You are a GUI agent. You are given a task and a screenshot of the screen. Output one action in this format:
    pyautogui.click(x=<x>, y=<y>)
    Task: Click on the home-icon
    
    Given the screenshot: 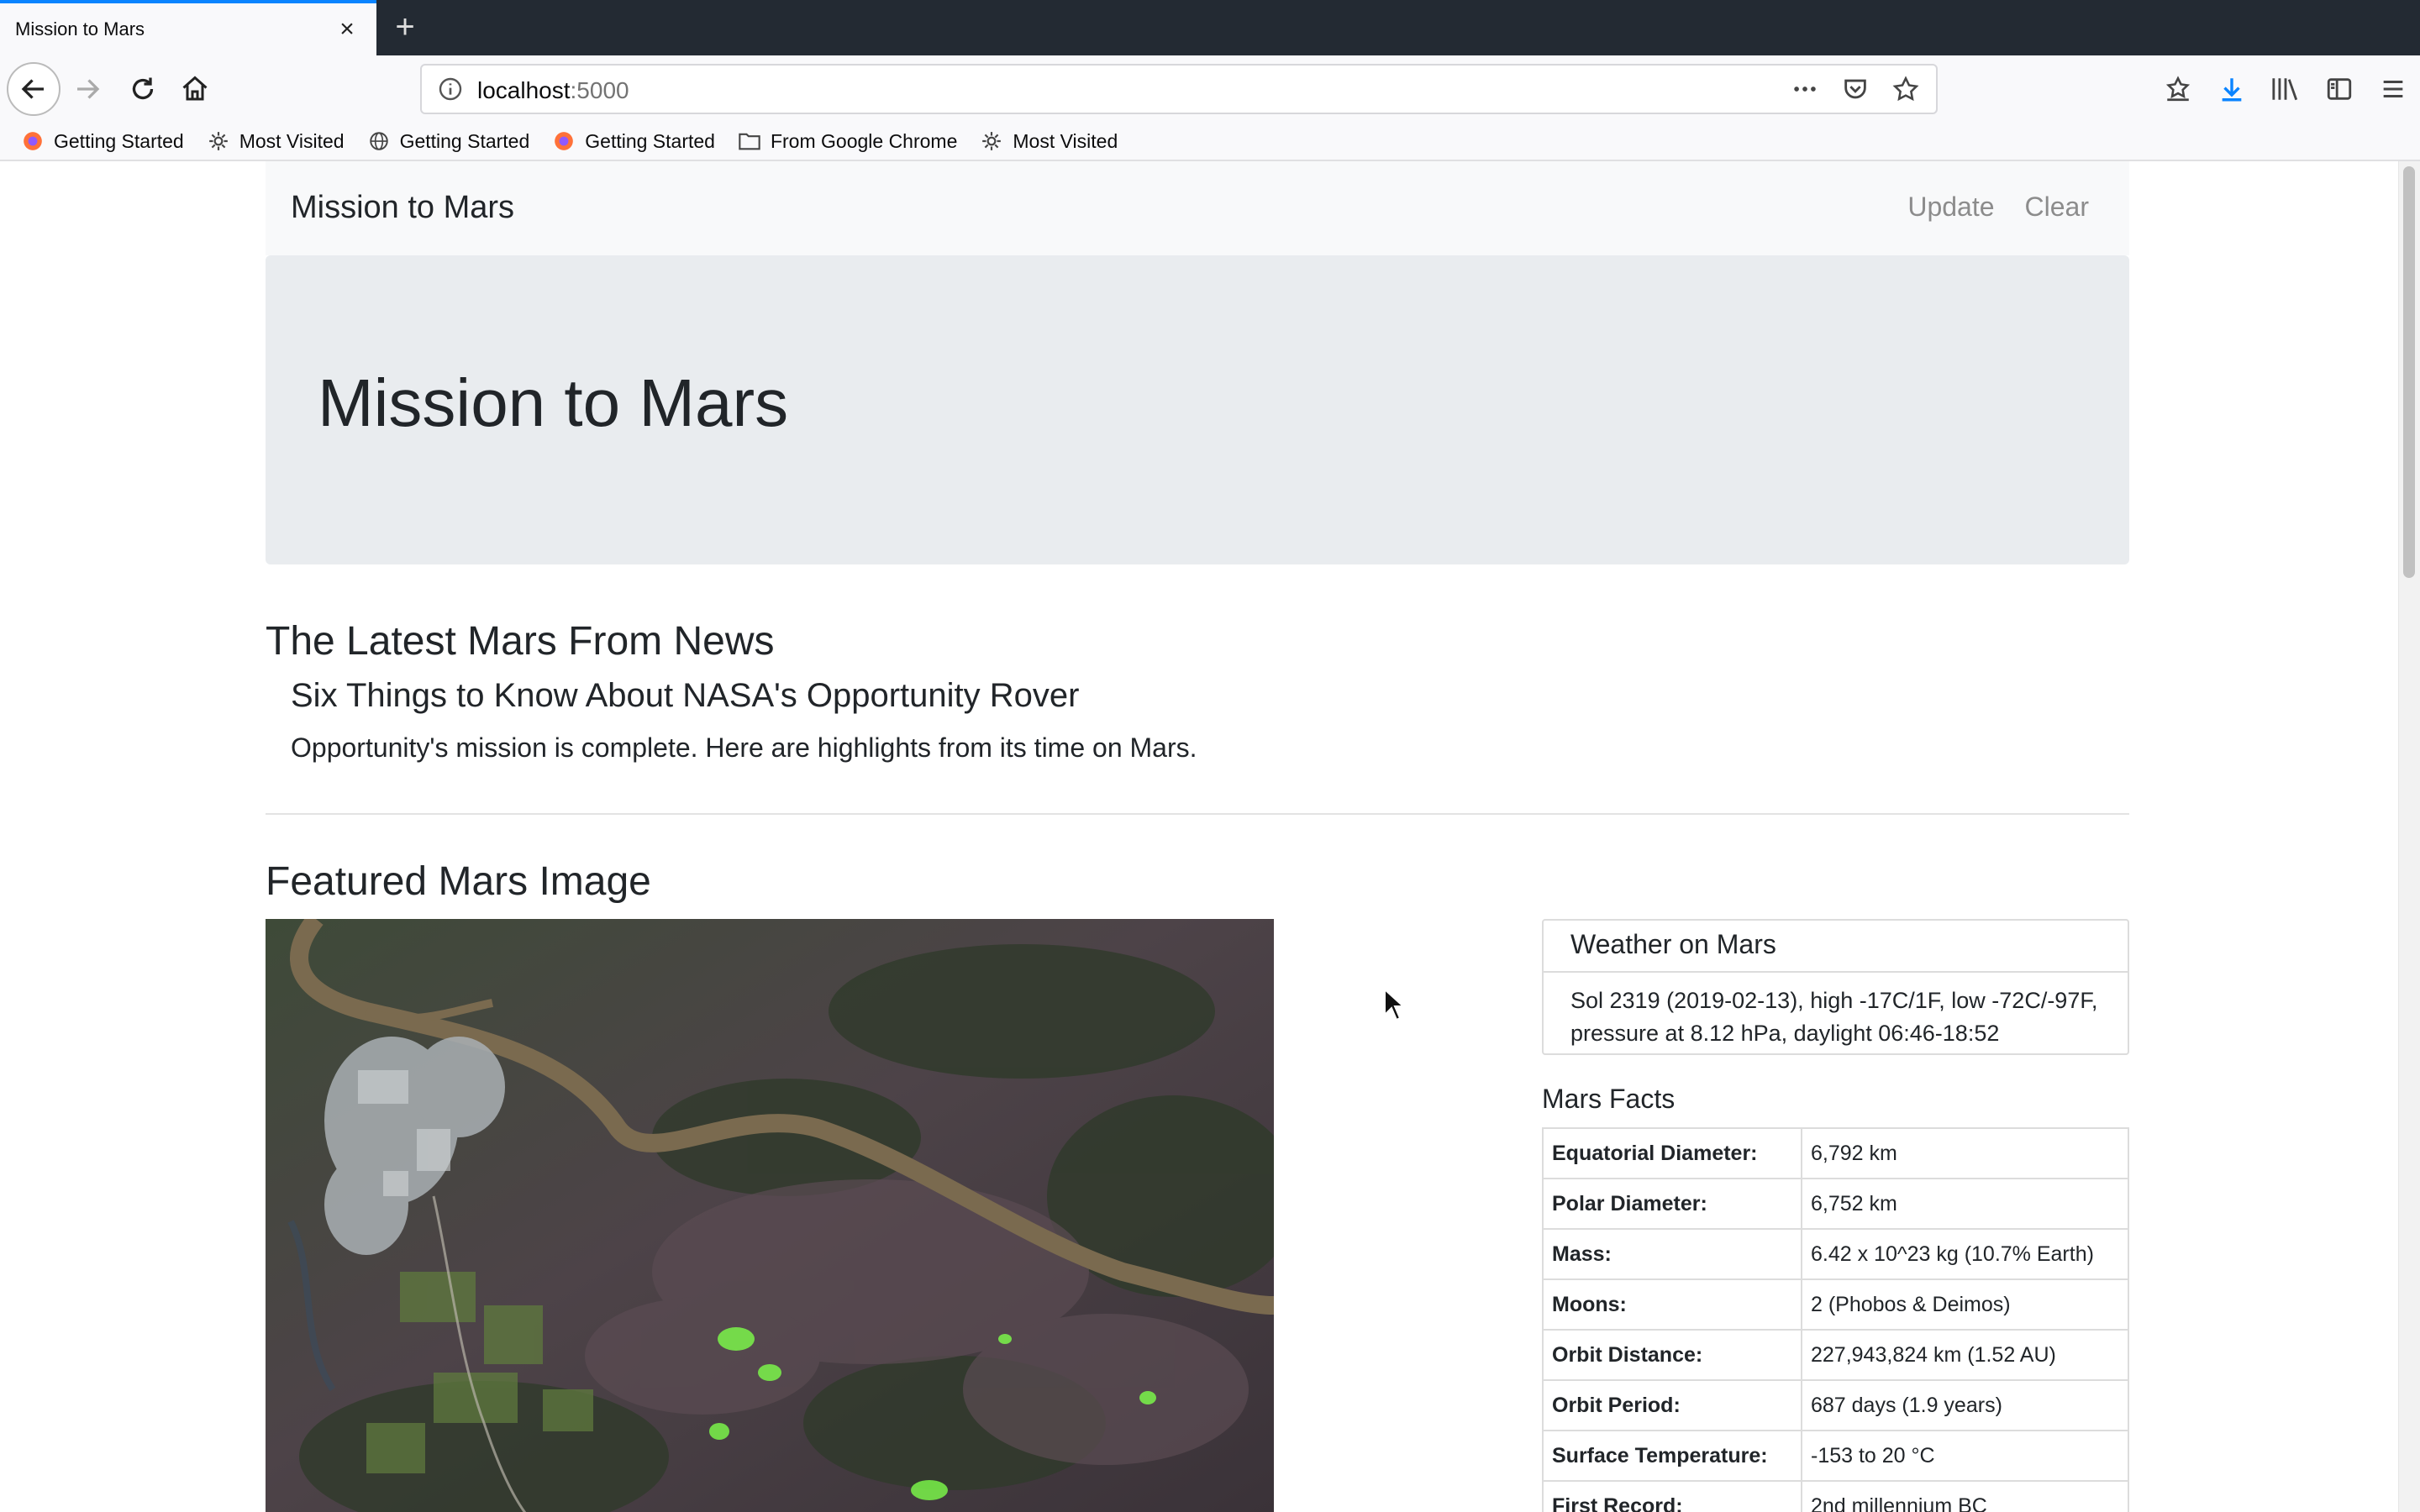 What is the action you would take?
    pyautogui.click(x=195, y=88)
    